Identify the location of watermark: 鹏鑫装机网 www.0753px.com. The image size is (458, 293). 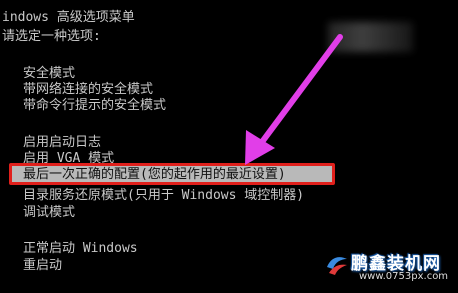
(387, 269).